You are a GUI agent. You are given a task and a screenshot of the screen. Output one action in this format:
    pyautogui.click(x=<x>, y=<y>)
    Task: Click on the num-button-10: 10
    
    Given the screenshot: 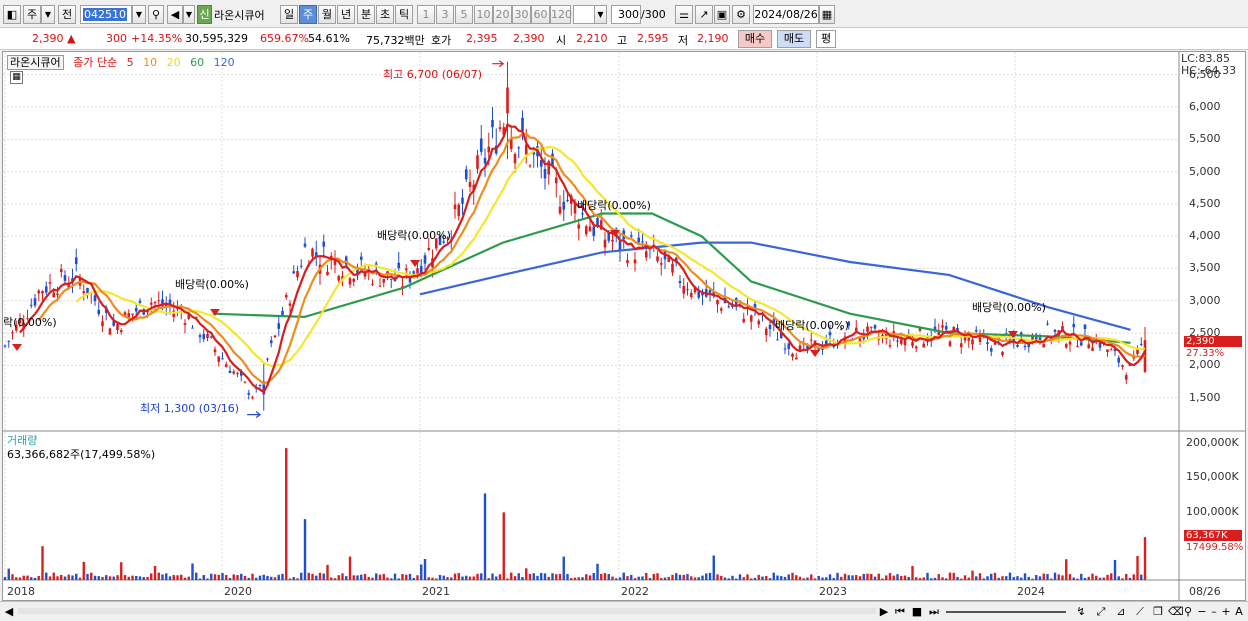 What is the action you would take?
    pyautogui.click(x=483, y=14)
    